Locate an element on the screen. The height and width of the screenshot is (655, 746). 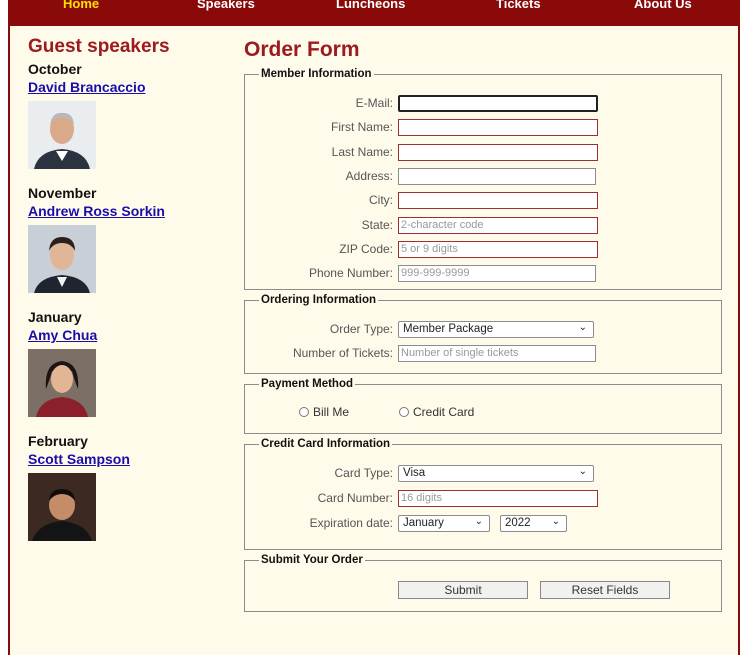
nav-tickets: Tickets is located at coordinates (518, 5).